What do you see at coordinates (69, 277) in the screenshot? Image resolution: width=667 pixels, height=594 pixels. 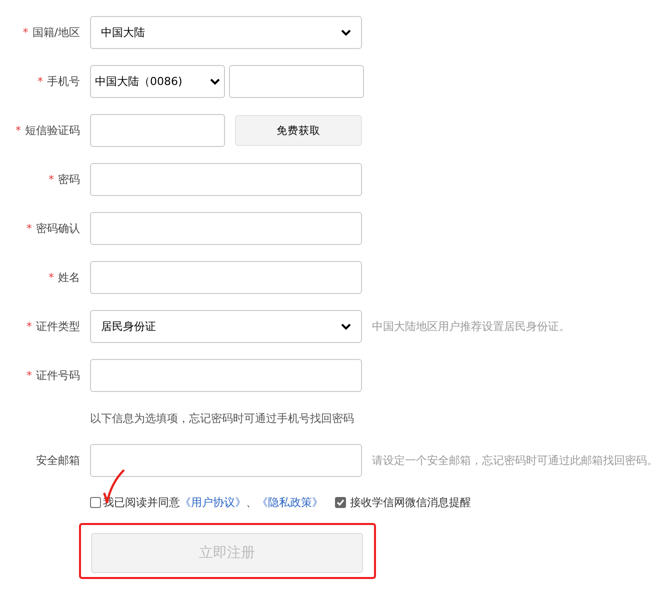 I see `field-label: 姓名` at bounding box center [69, 277].